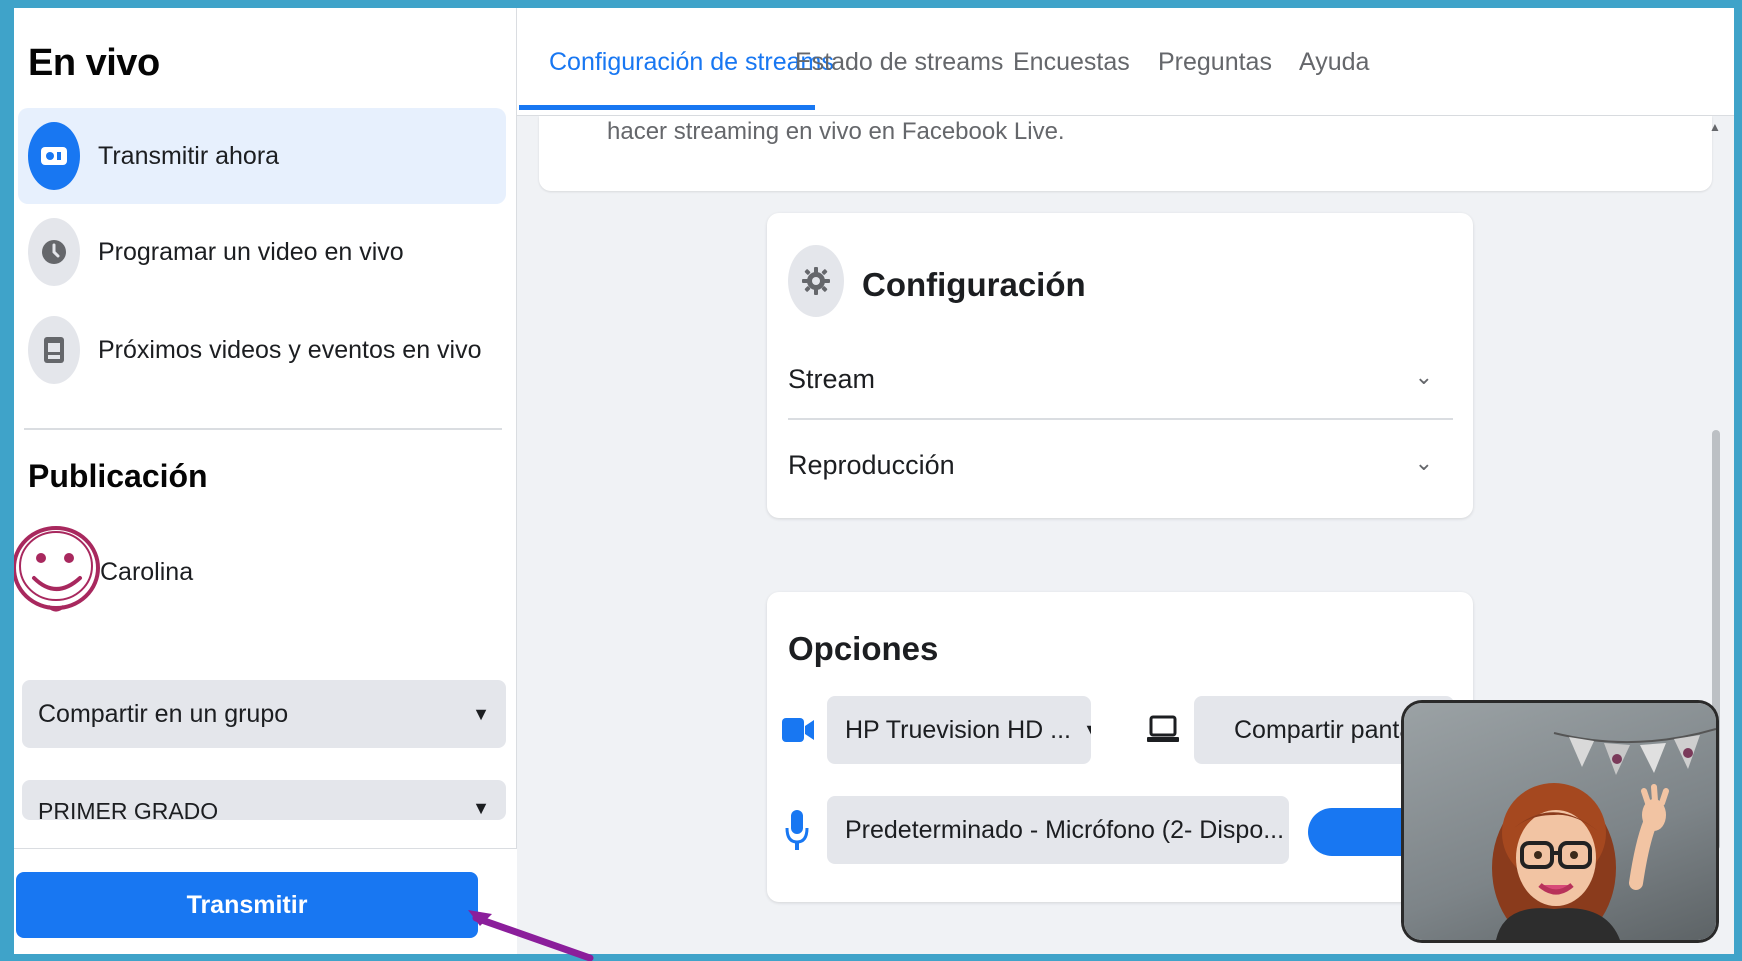 The image size is (1742, 961). Describe the element at coordinates (163, 713) in the screenshot. I see `share-in-group-label: Compartir en un grupo` at that location.